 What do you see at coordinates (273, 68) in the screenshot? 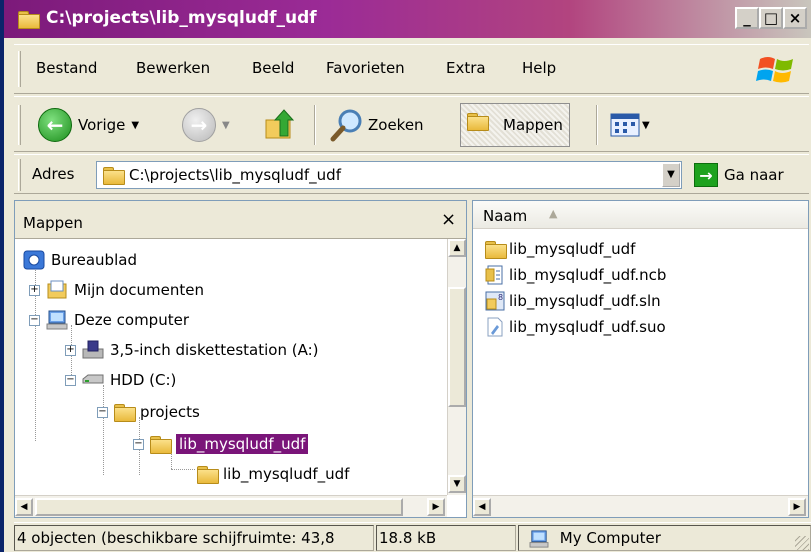
I see `menu-beeld: Beeld` at bounding box center [273, 68].